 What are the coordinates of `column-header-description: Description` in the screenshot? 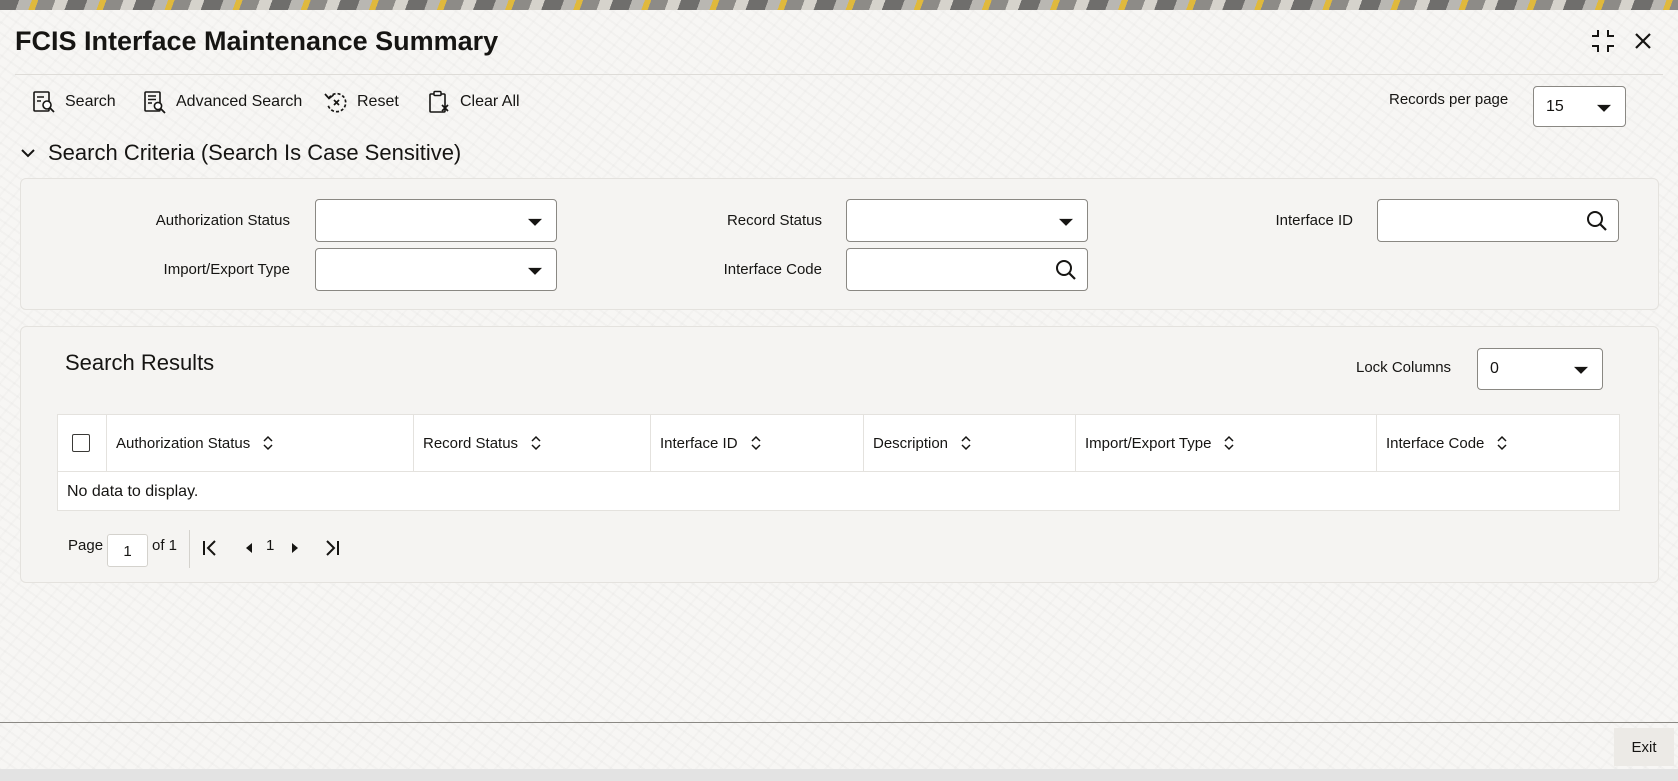 It's located at (969, 443).